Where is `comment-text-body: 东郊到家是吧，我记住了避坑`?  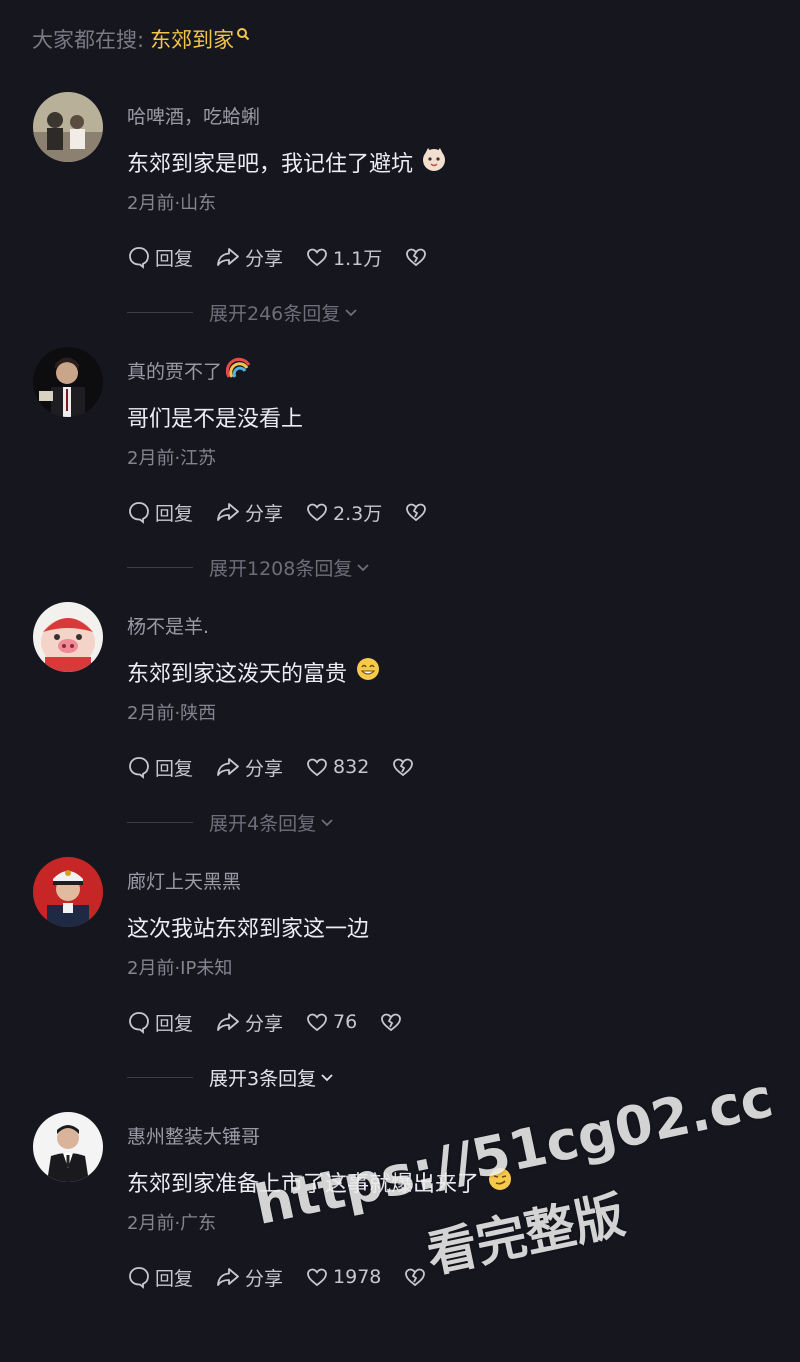 comment-text-body: 东郊到家是吧，我记住了避坑 is located at coordinates (270, 164).